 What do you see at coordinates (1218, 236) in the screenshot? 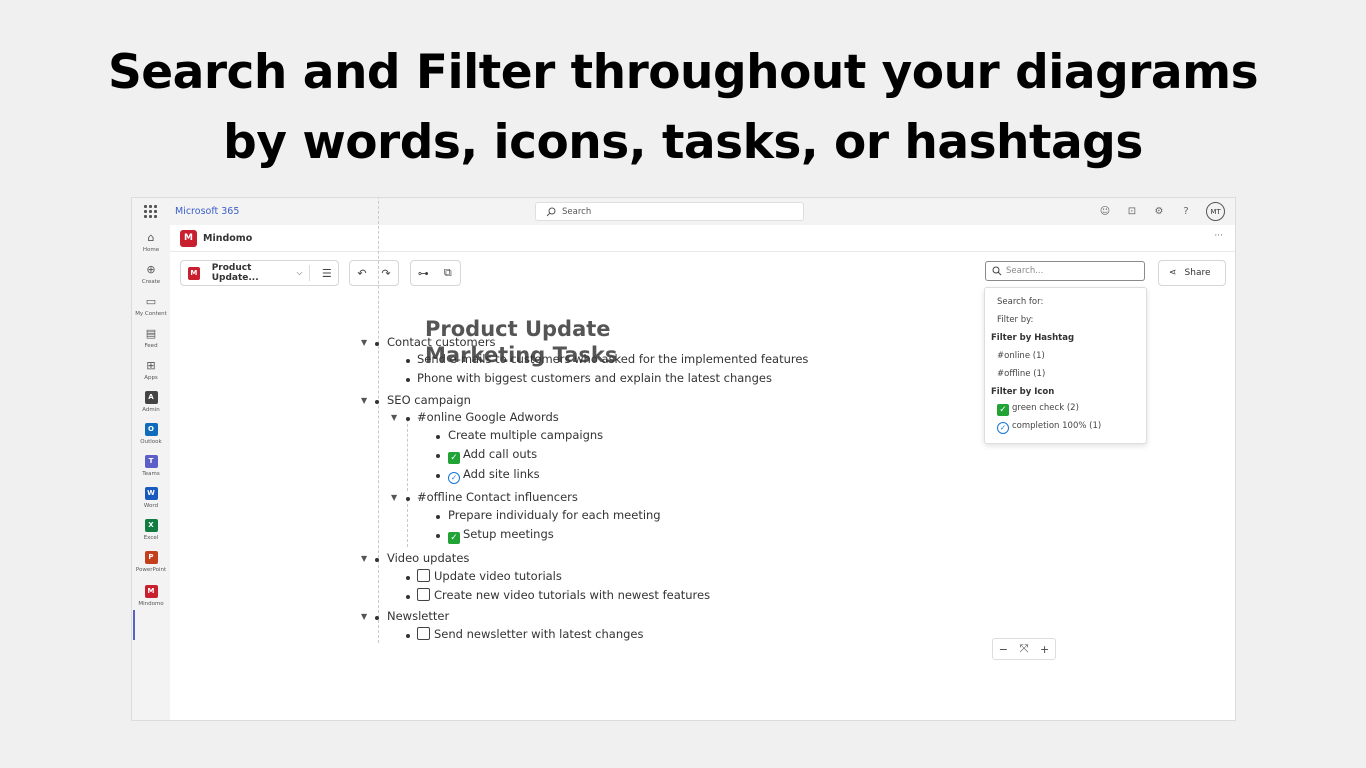
I see `more-options-icon: ···` at bounding box center [1218, 236].